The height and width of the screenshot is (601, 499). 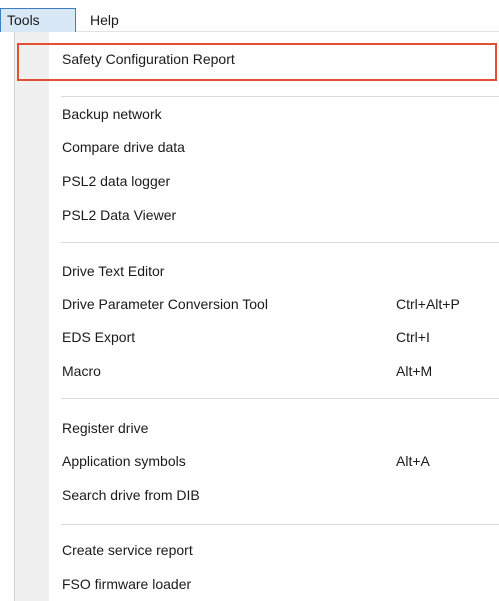 I want to click on menu-item-create-service-report: Create service report, so click(x=274, y=550).